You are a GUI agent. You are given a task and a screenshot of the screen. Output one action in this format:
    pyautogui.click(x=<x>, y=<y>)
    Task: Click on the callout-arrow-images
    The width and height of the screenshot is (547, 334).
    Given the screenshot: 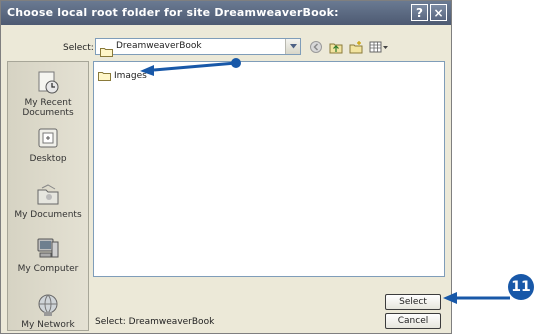 What is the action you would take?
    pyautogui.click(x=190, y=67)
    